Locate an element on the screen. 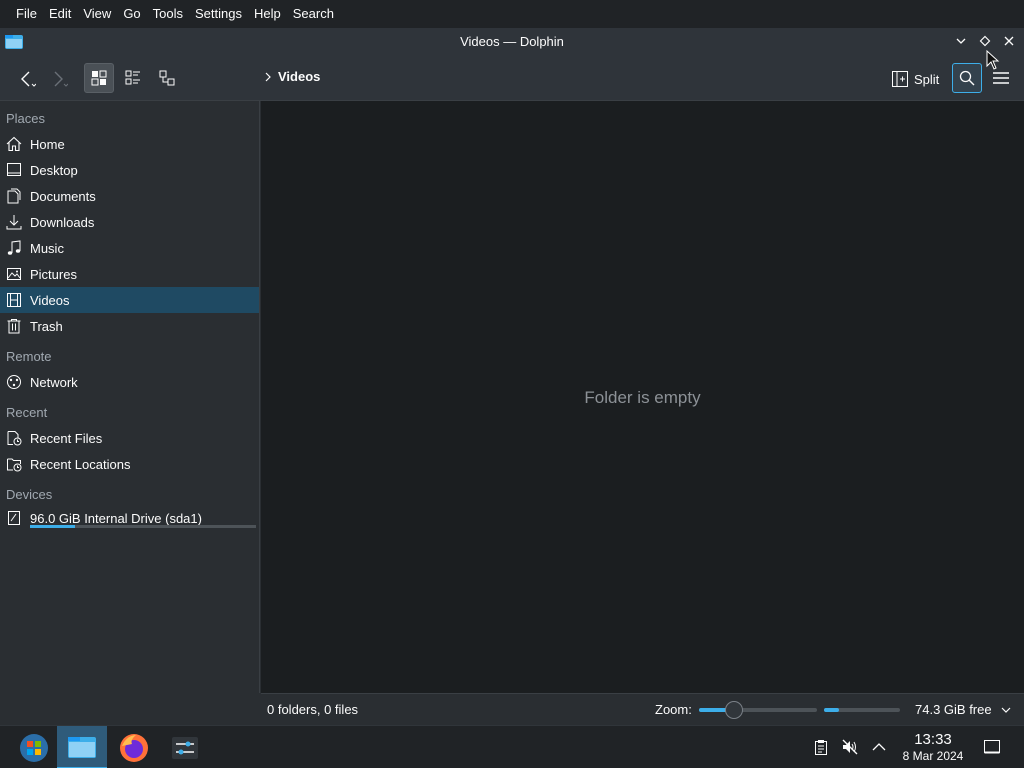 This screenshot has width=1024, height=768. mouse-cursor-icon is located at coordinates (993, 61).